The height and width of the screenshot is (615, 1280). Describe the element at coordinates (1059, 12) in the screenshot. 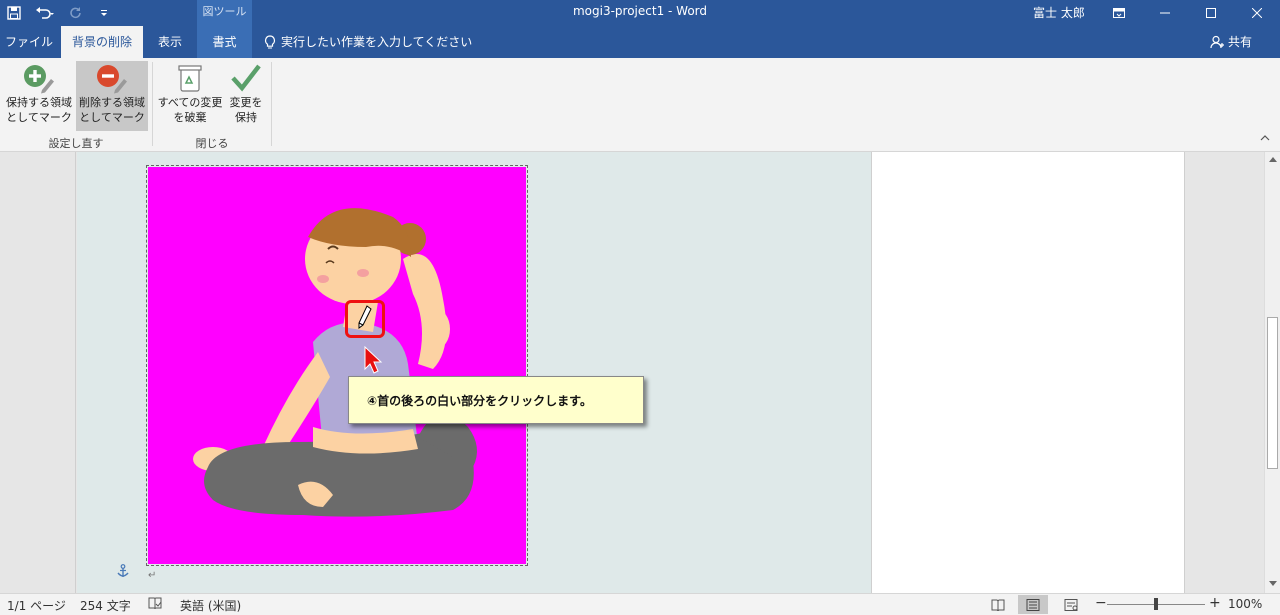

I see `user-name: 富士 太郎` at that location.